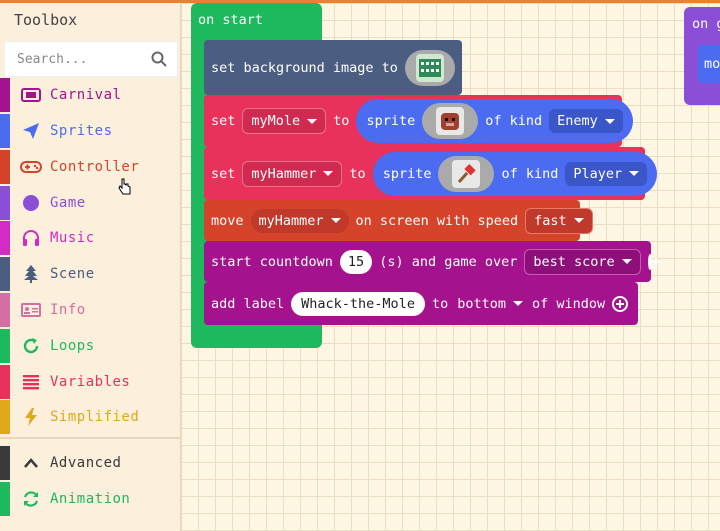 Image resolution: width=720 pixels, height=531 pixels. I want to click on game-over-label: best score, so click(574, 261).